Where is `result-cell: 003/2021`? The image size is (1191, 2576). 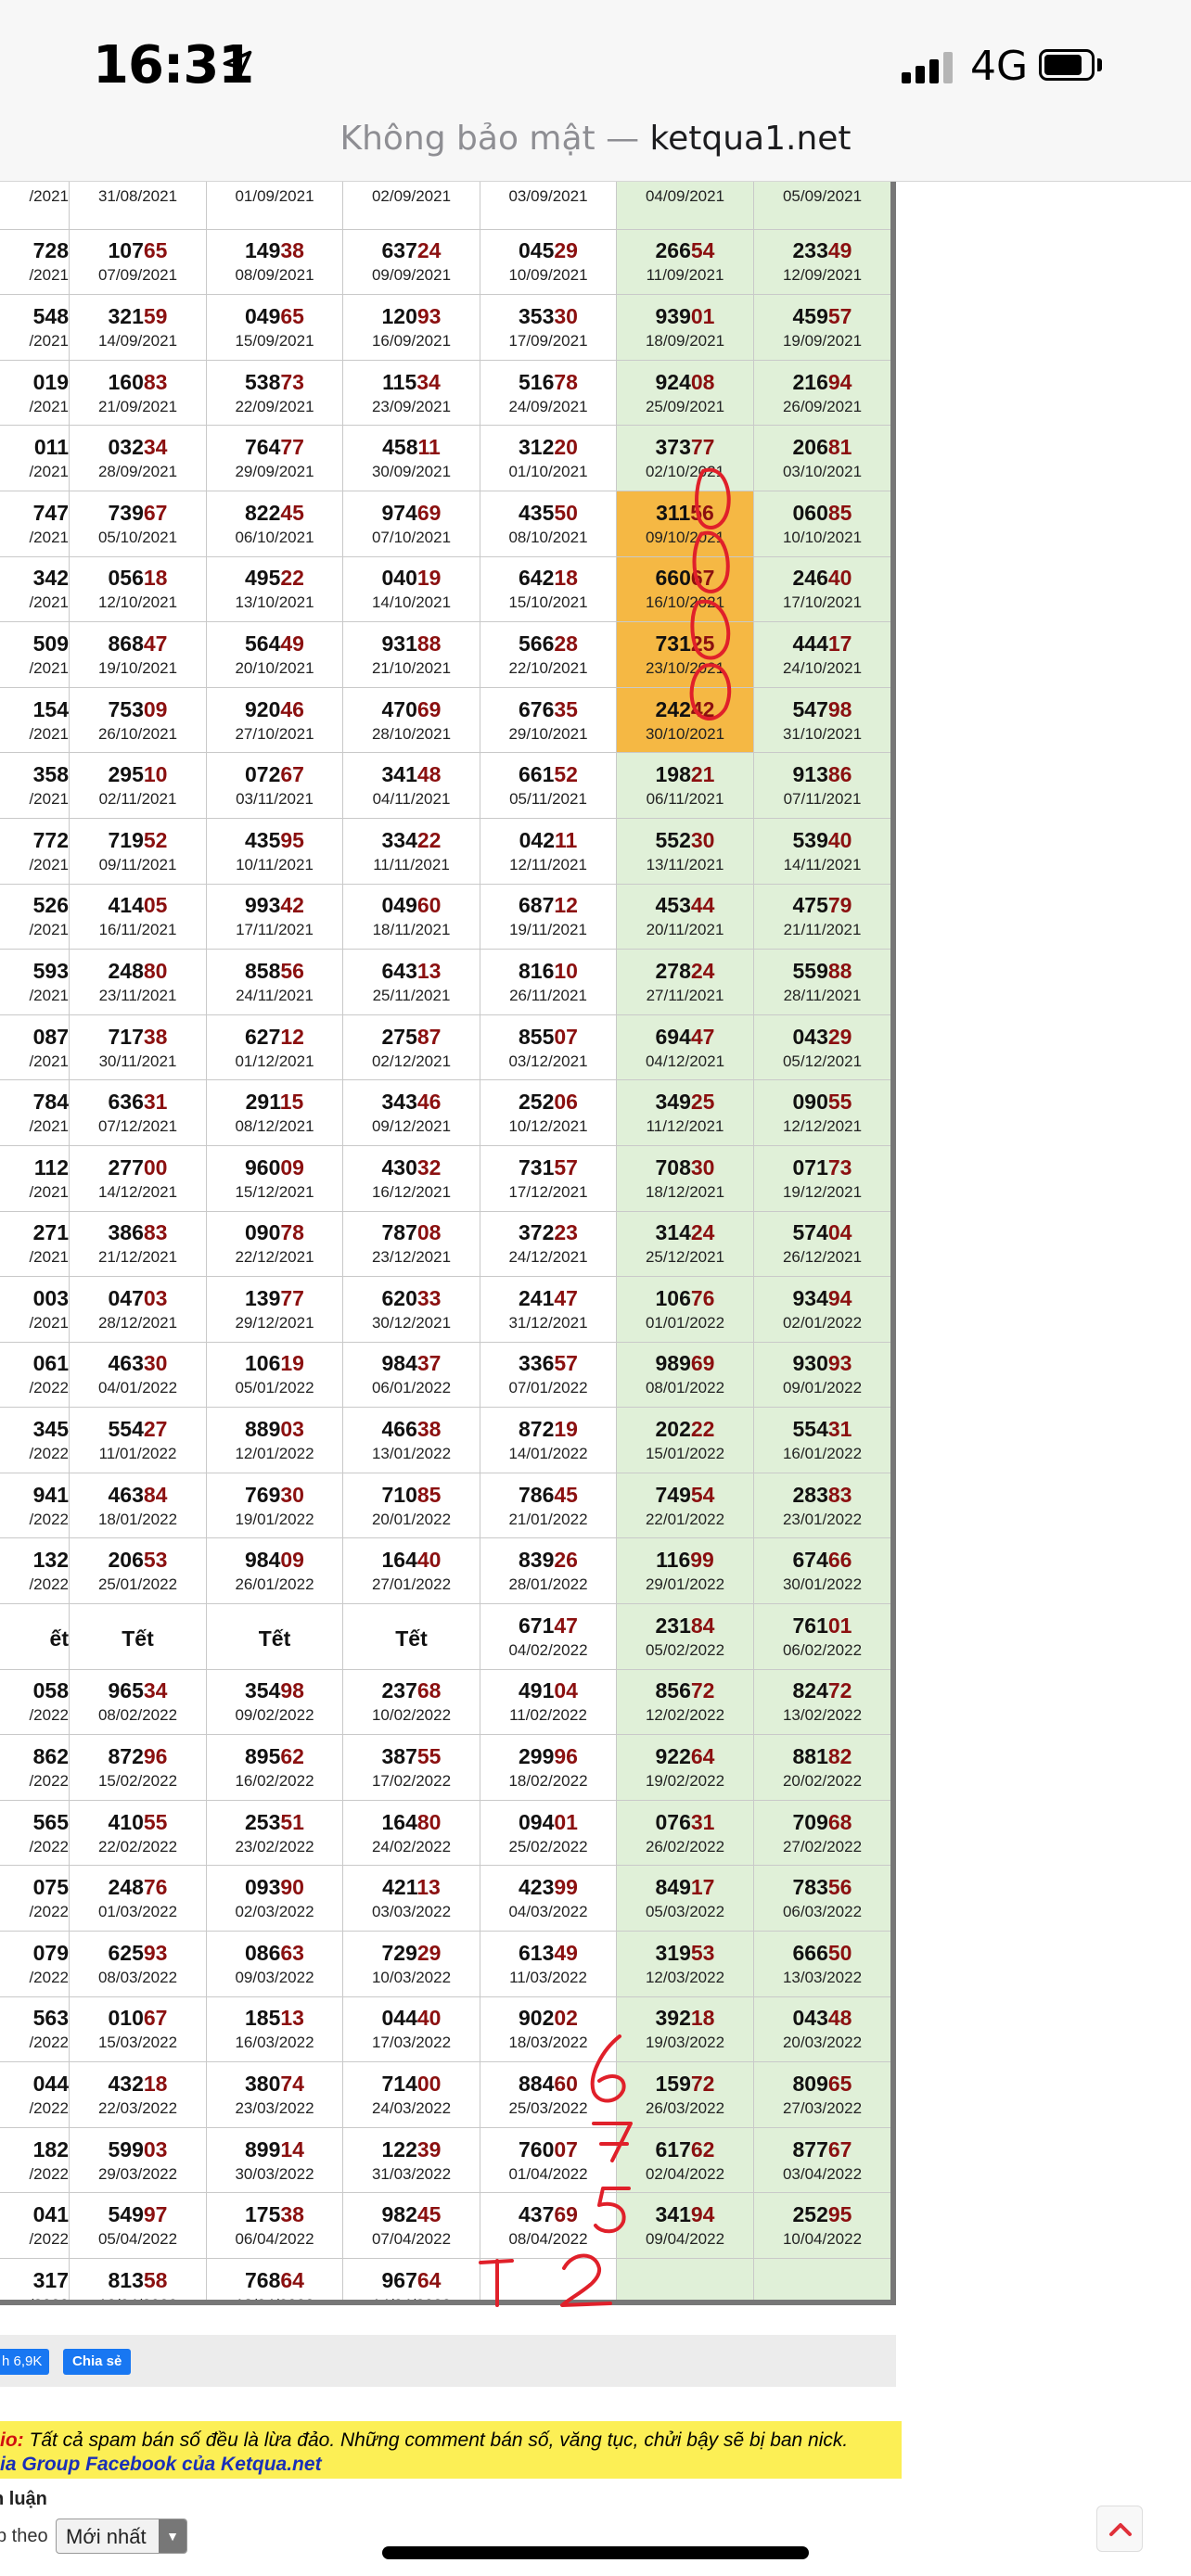
result-cell: 003/2021 is located at coordinates (35, 1310).